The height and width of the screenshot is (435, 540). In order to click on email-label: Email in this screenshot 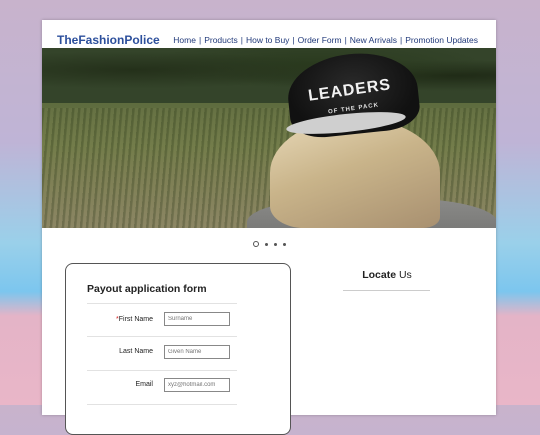, I will do `click(144, 384)`.